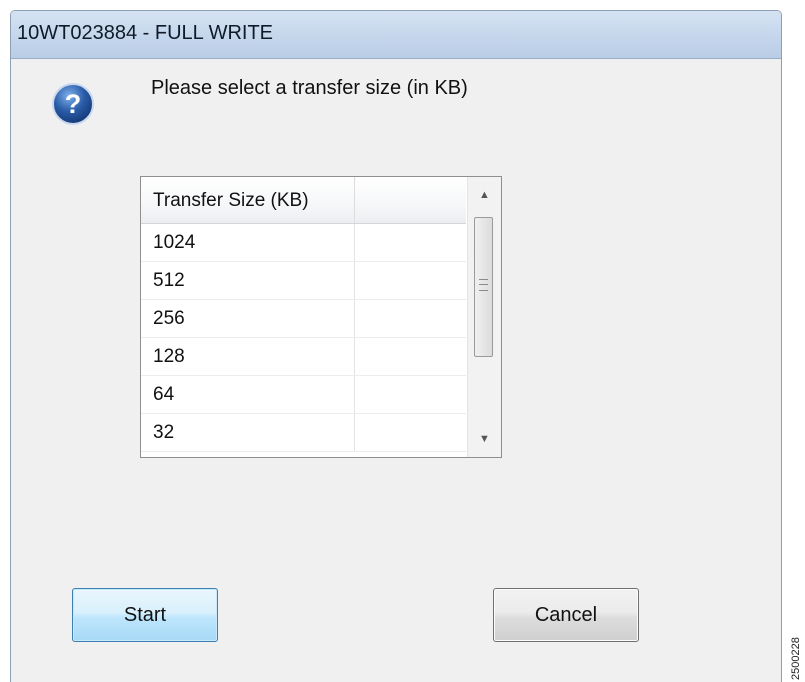 Image resolution: width=805 pixels, height=682 pixels. Describe the element at coordinates (169, 356) in the screenshot. I see `list-item-value: 128` at that location.